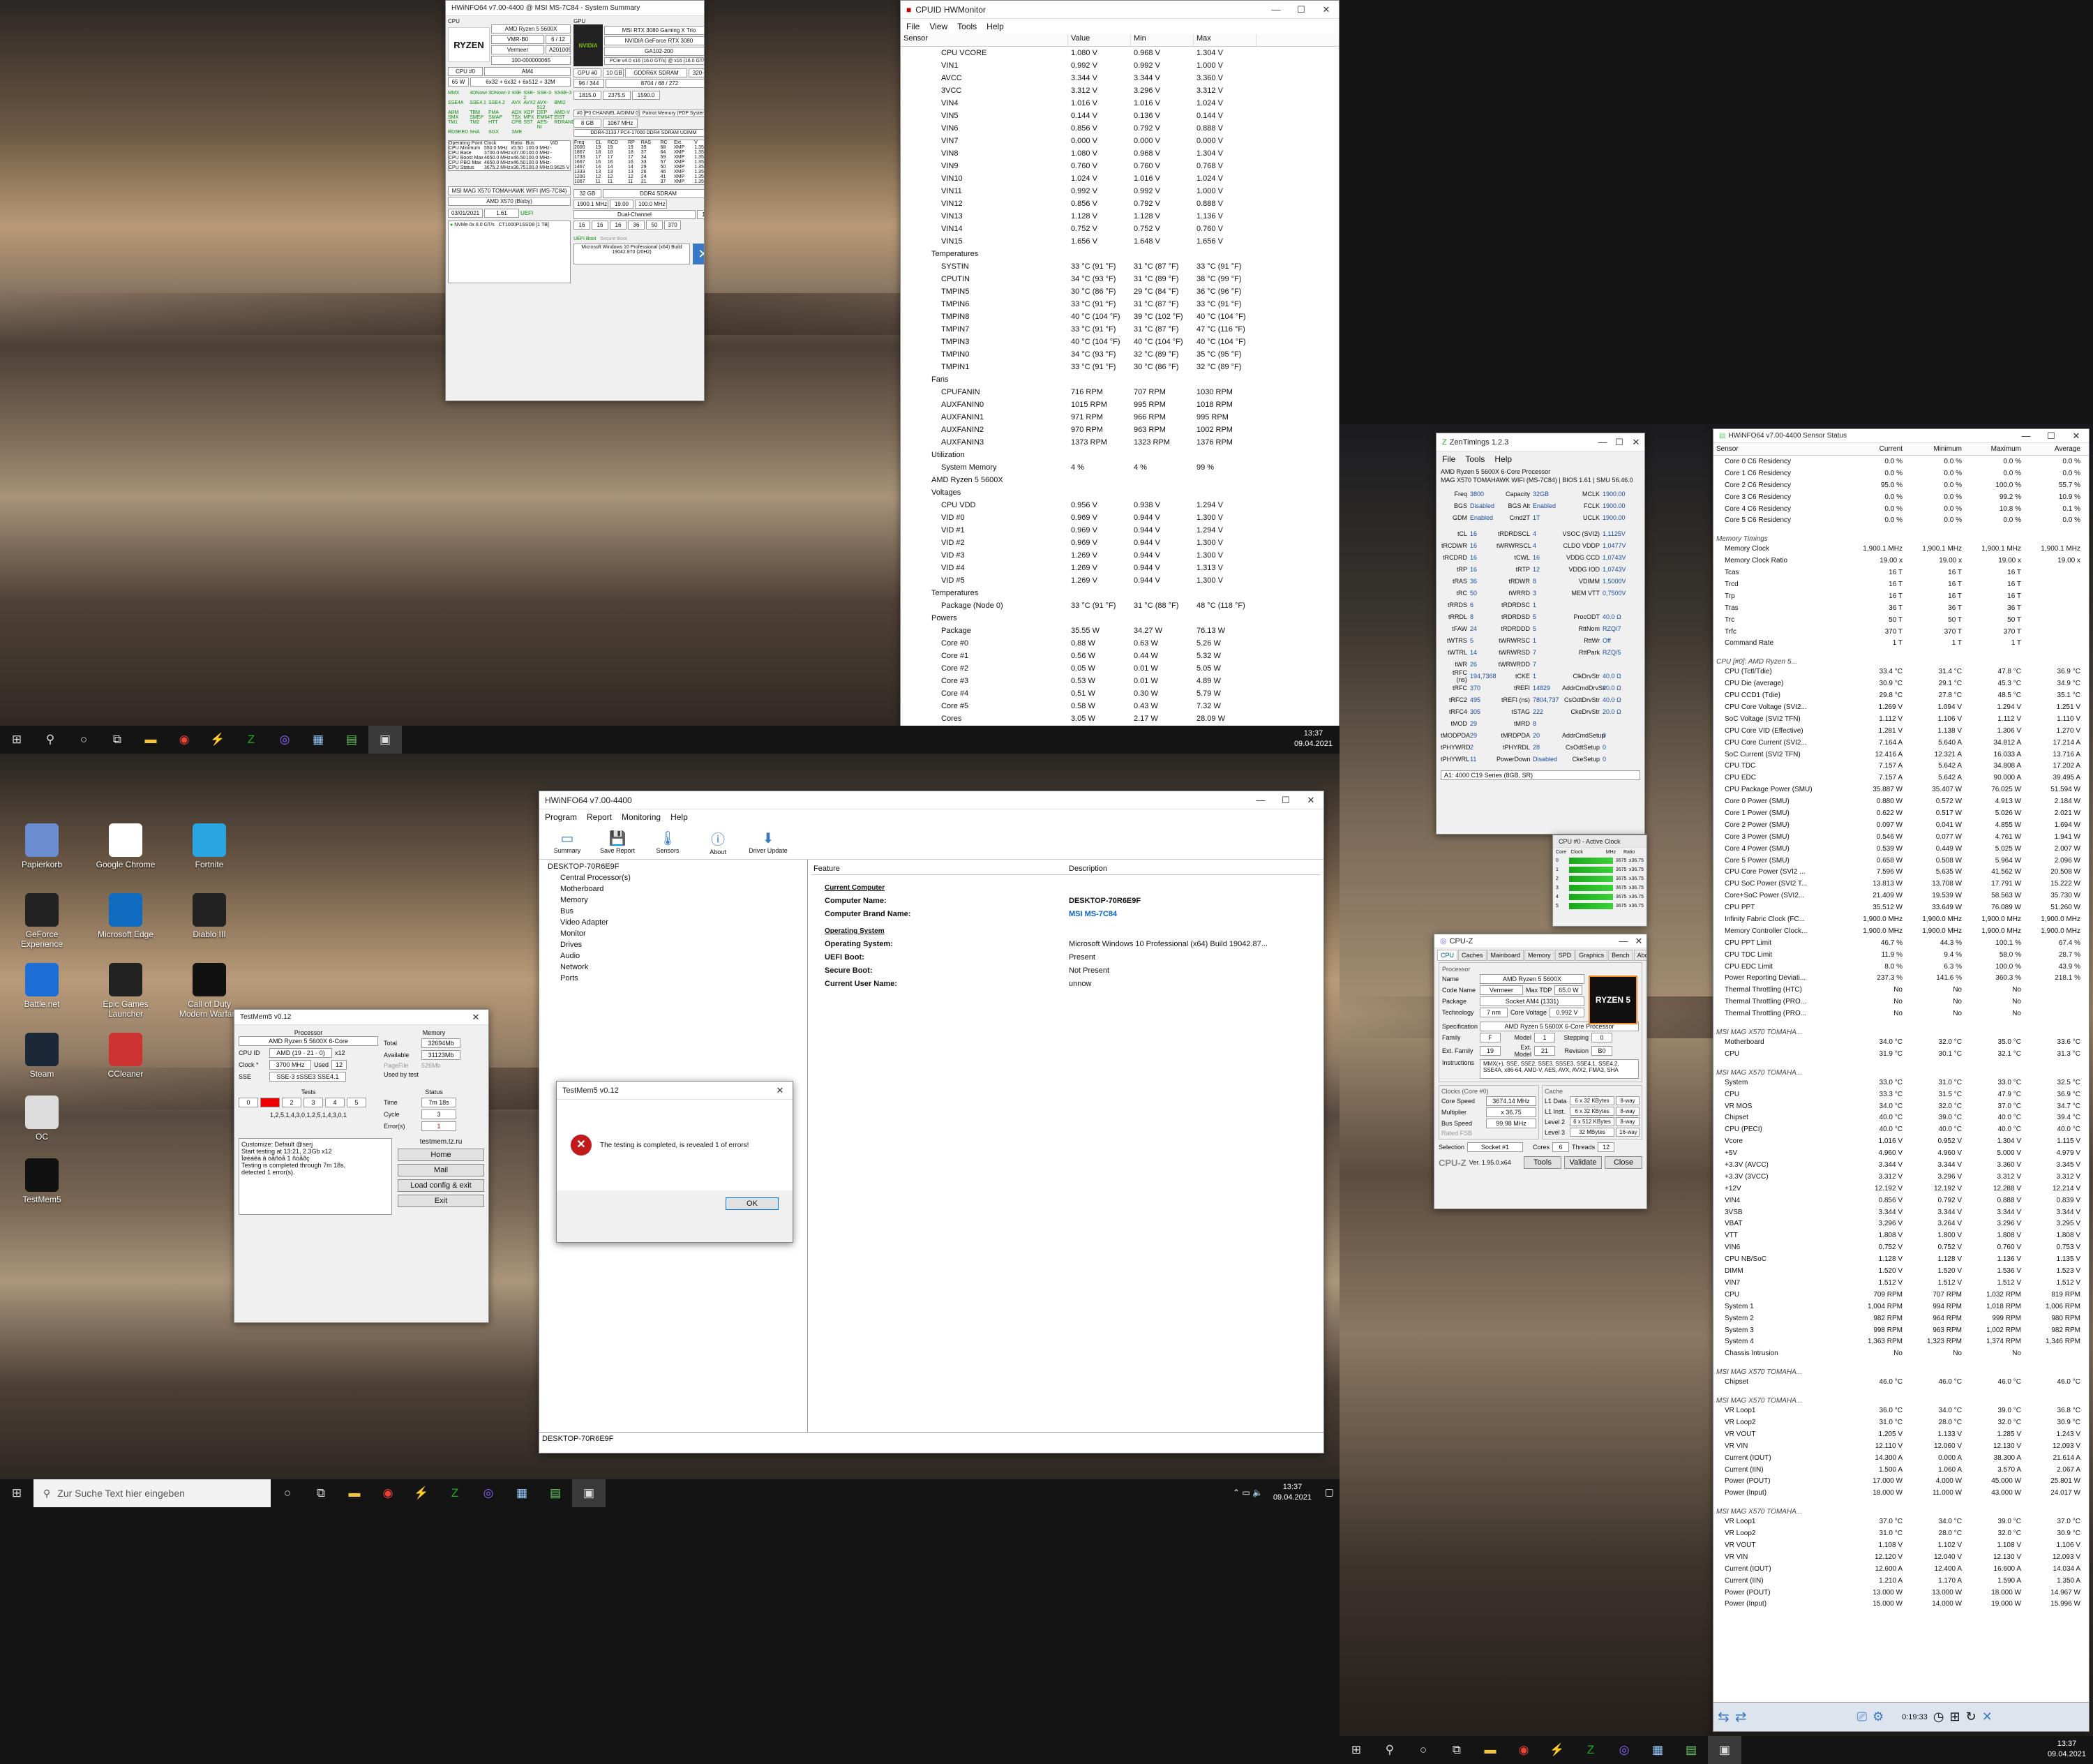 This screenshot has width=2093, height=1764. What do you see at coordinates (1162, 40) in the screenshot?
I see `column-header: Min` at bounding box center [1162, 40].